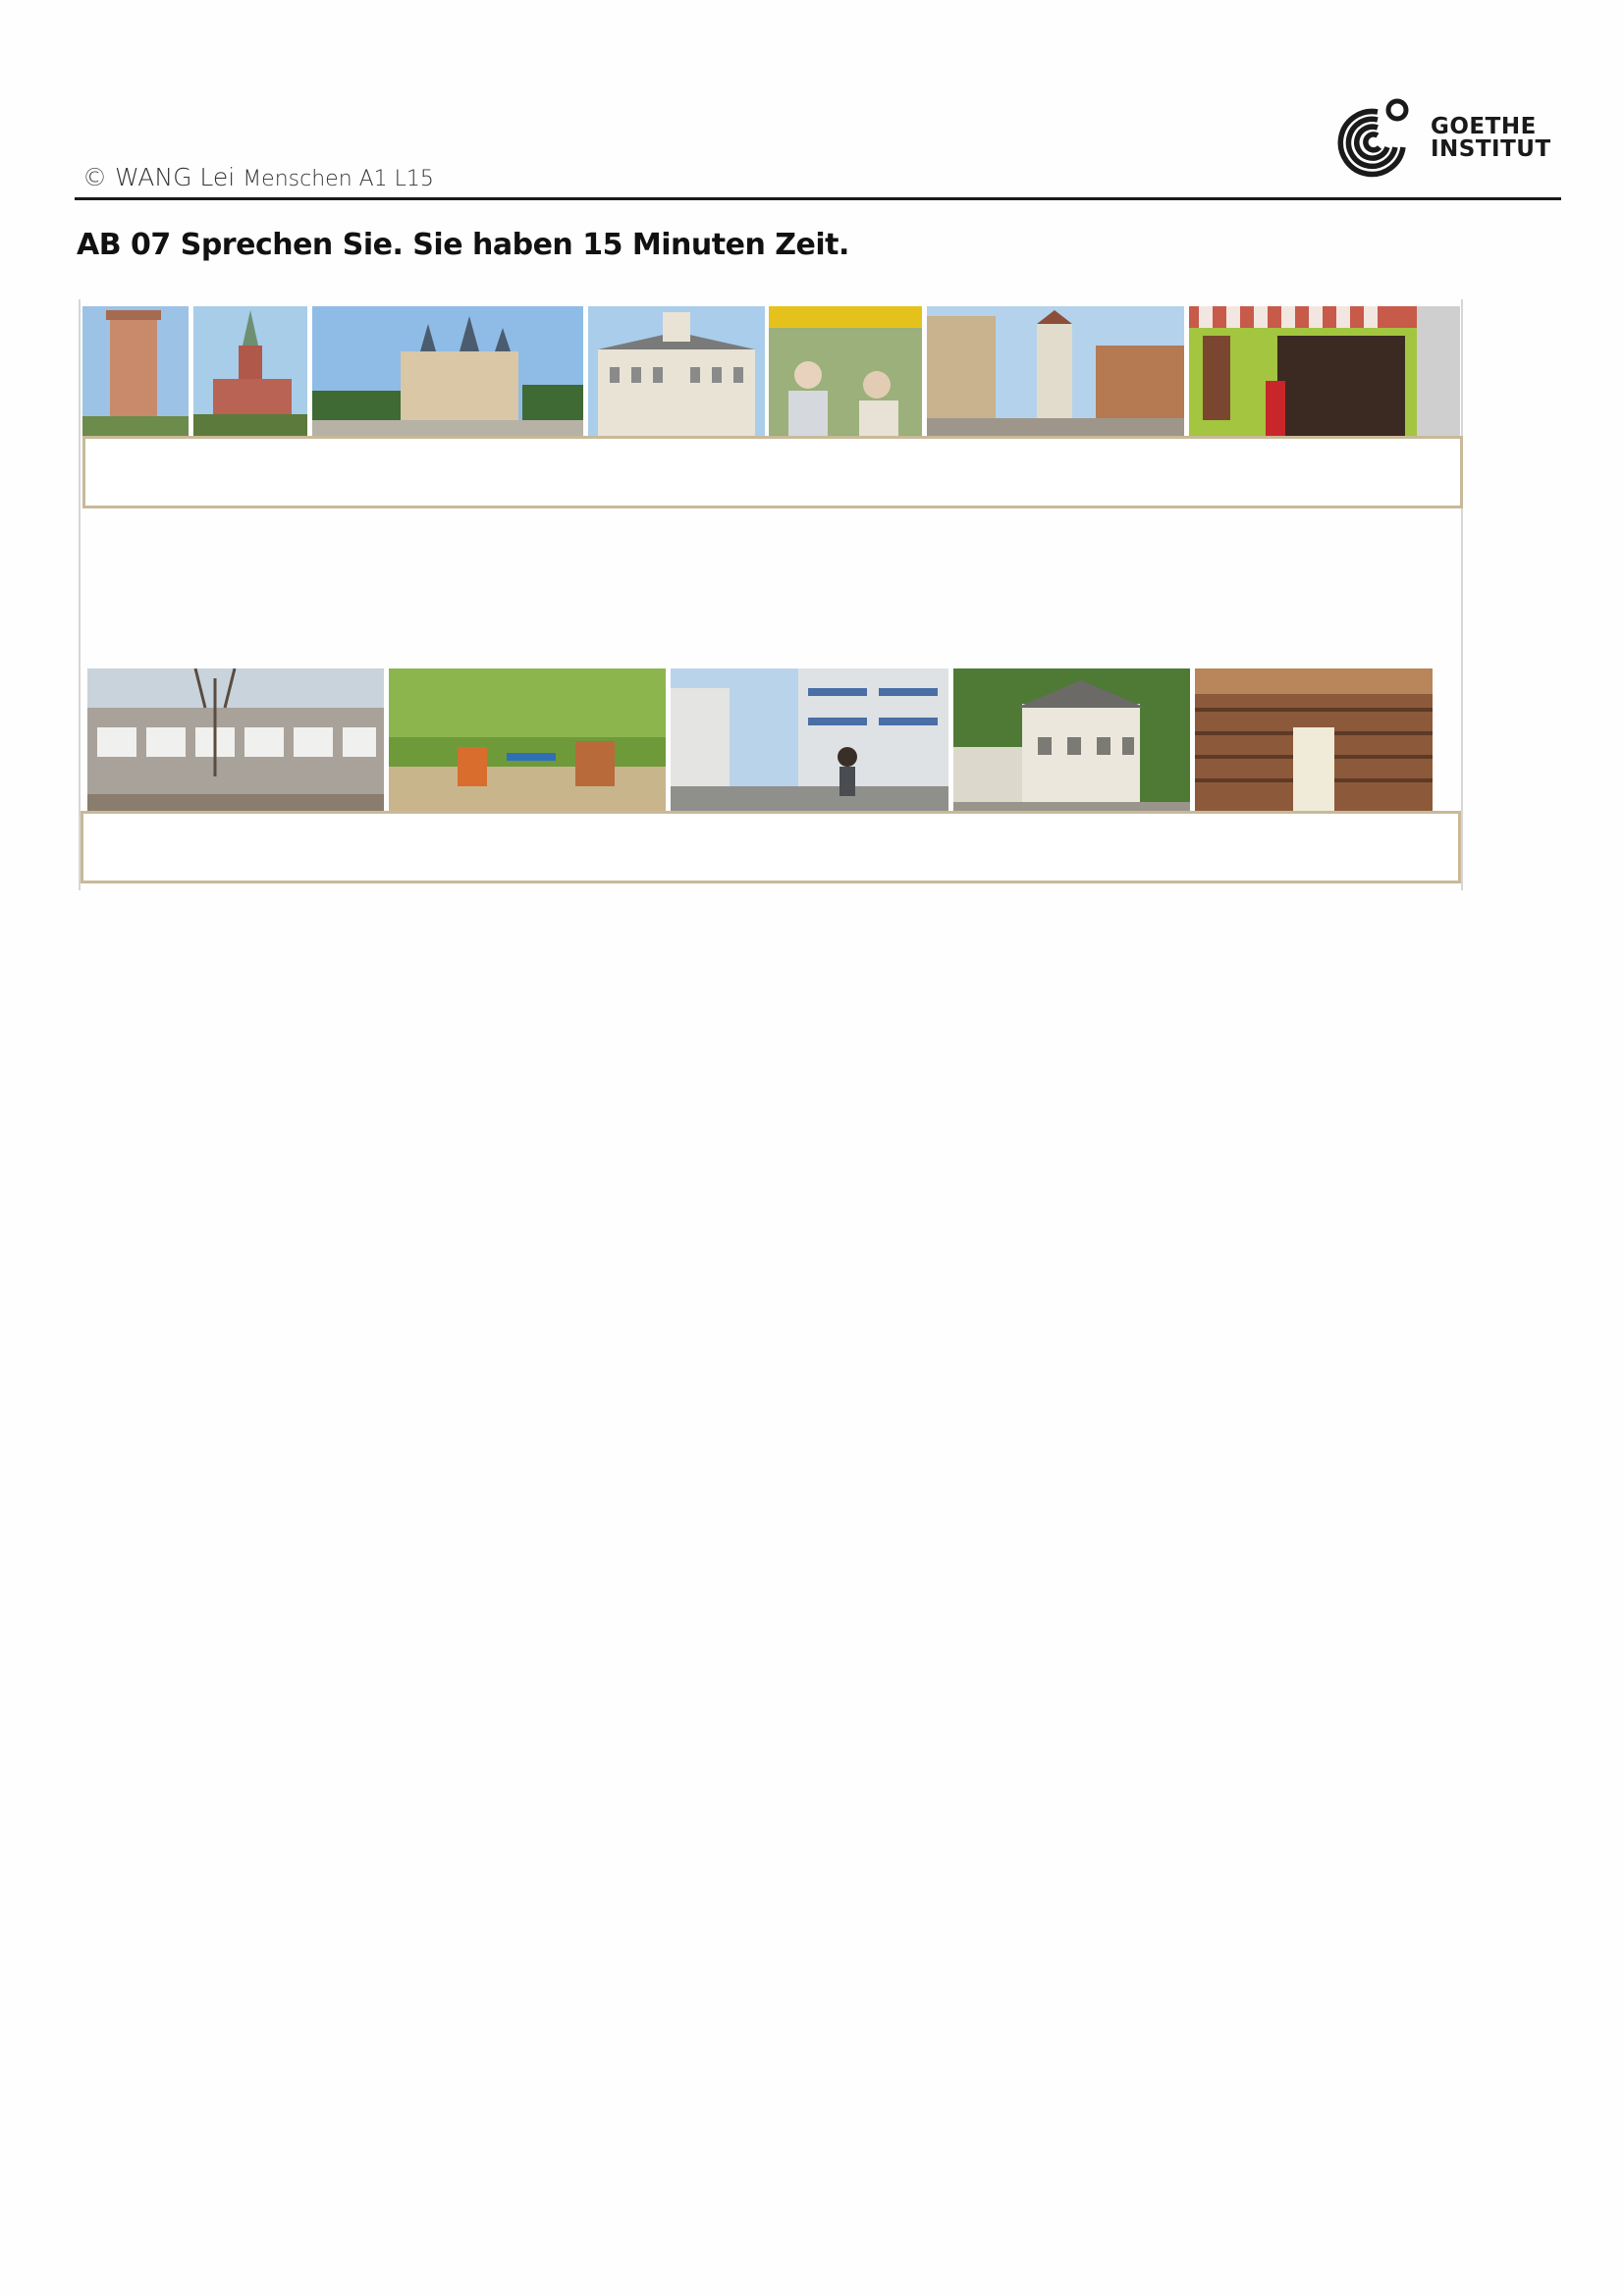 This screenshot has width=1624, height=2296. What do you see at coordinates (447, 371) in the screenshot?
I see `castle-photo` at bounding box center [447, 371].